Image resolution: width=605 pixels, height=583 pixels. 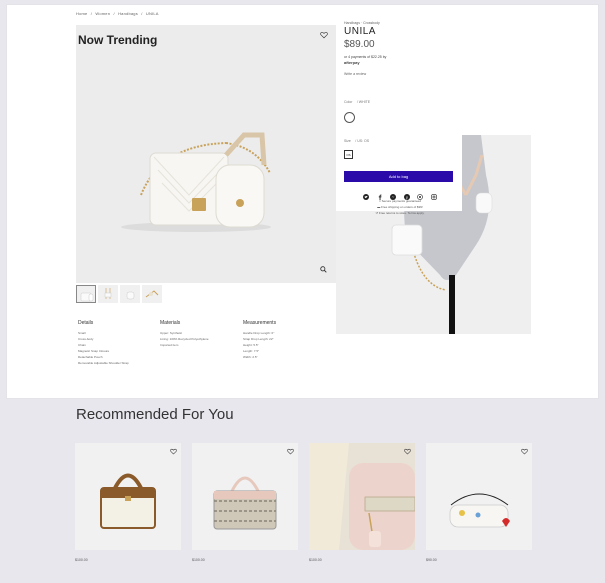 I want to click on breadcrumb-women: Women, so click(x=102, y=13).